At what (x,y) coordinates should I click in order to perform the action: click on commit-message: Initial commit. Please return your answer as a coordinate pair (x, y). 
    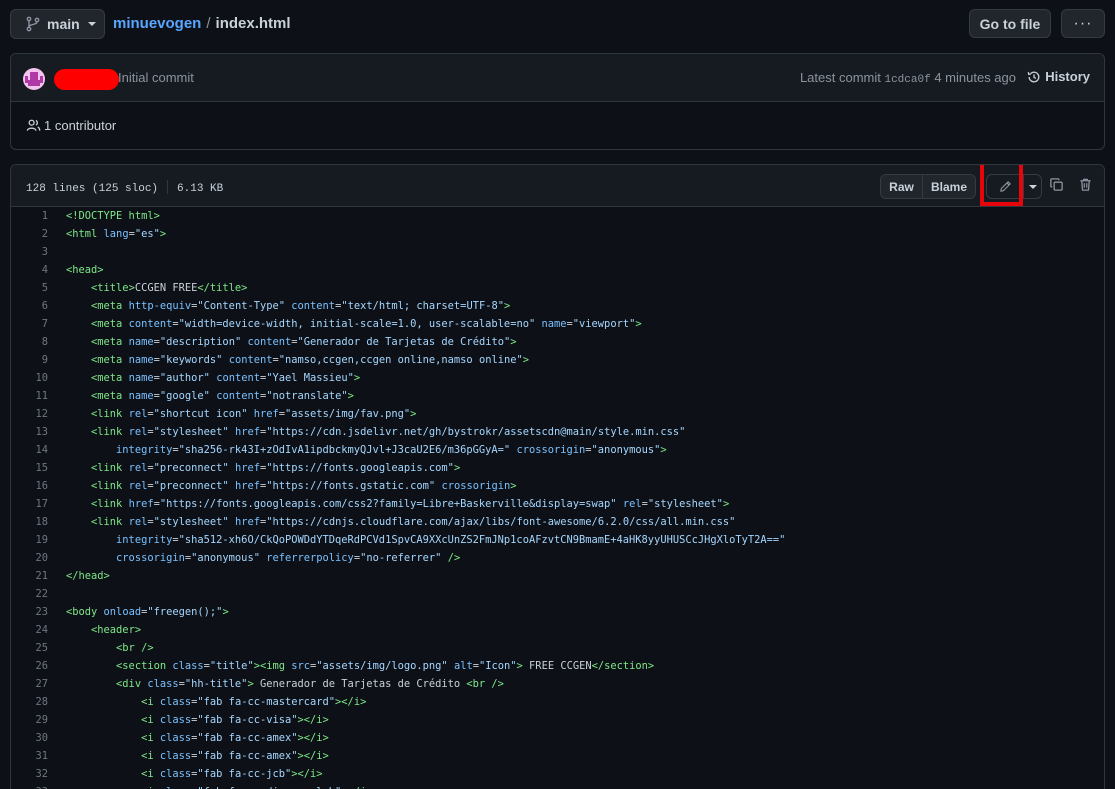
    Looking at the image, I should click on (156, 77).